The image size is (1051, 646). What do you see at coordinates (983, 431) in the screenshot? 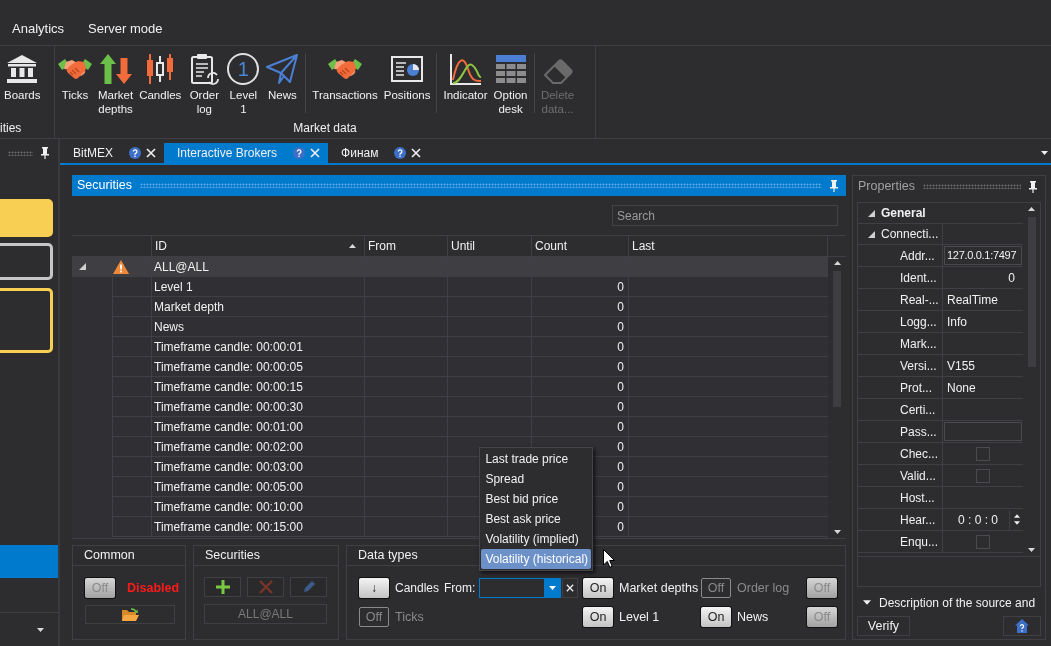
I see `text-field` at bounding box center [983, 431].